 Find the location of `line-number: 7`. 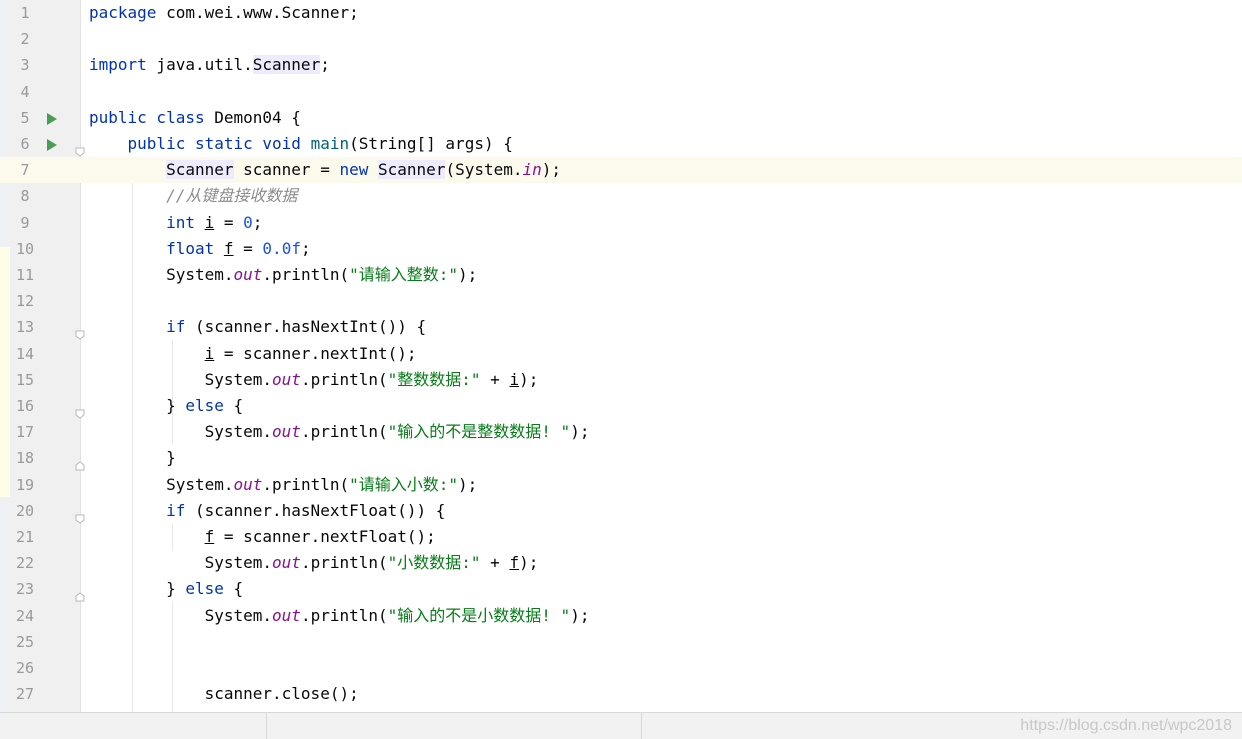

line-number: 7 is located at coordinates (25, 170).